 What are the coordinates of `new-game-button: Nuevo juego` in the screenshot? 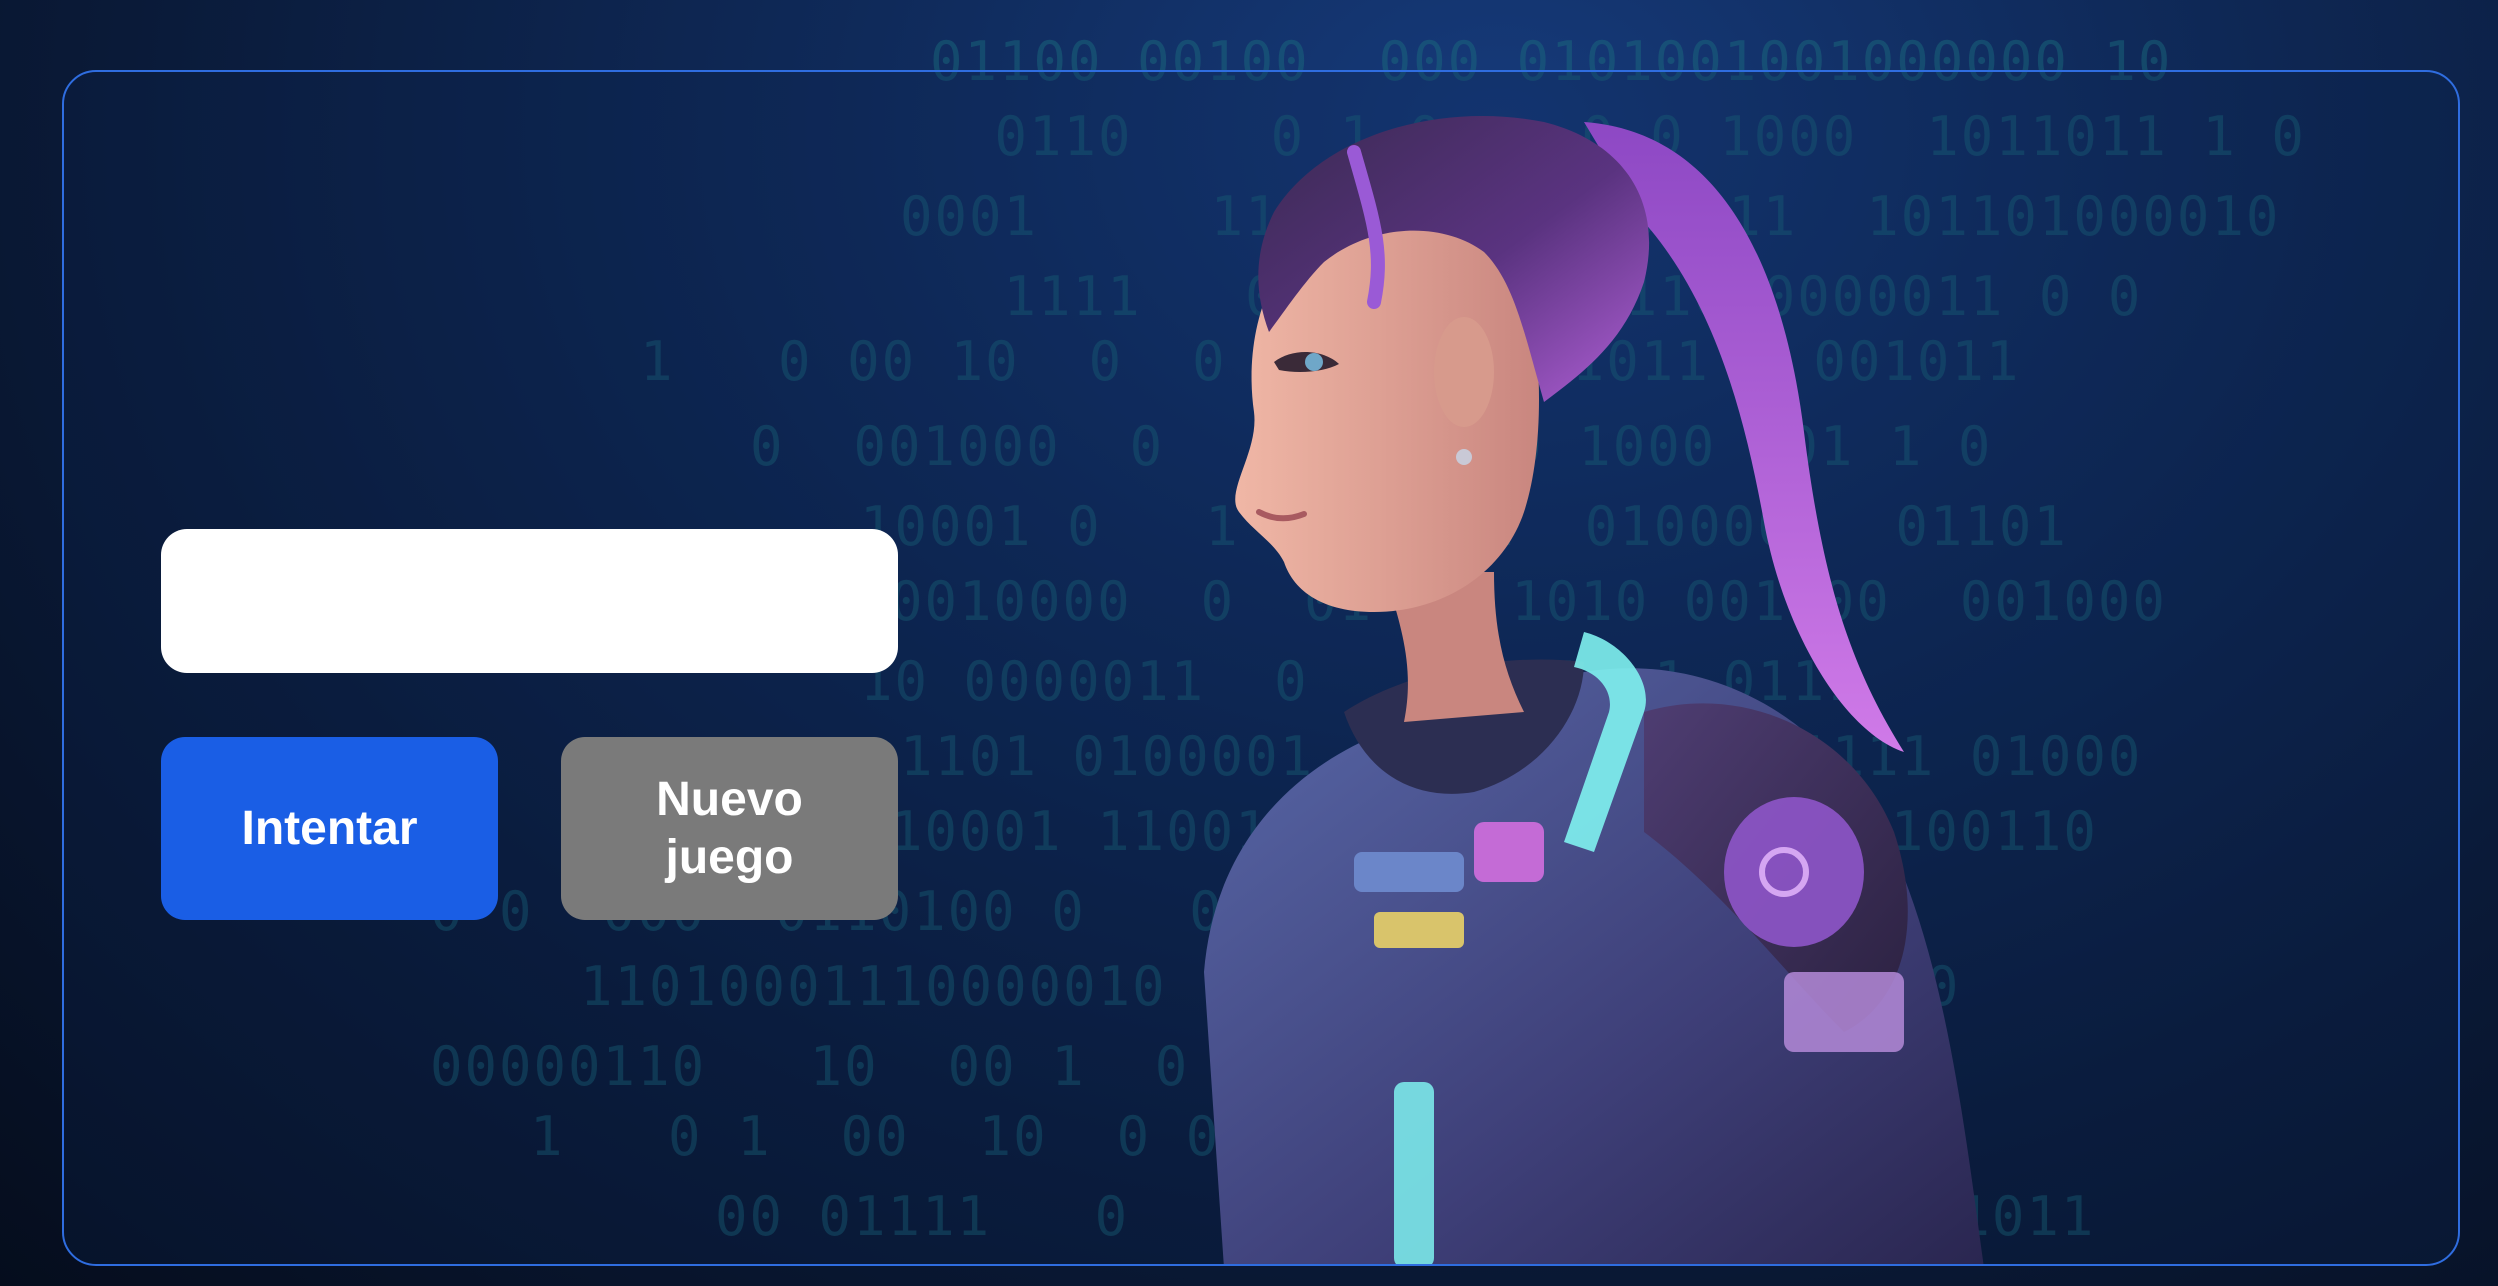 It's located at (729, 828).